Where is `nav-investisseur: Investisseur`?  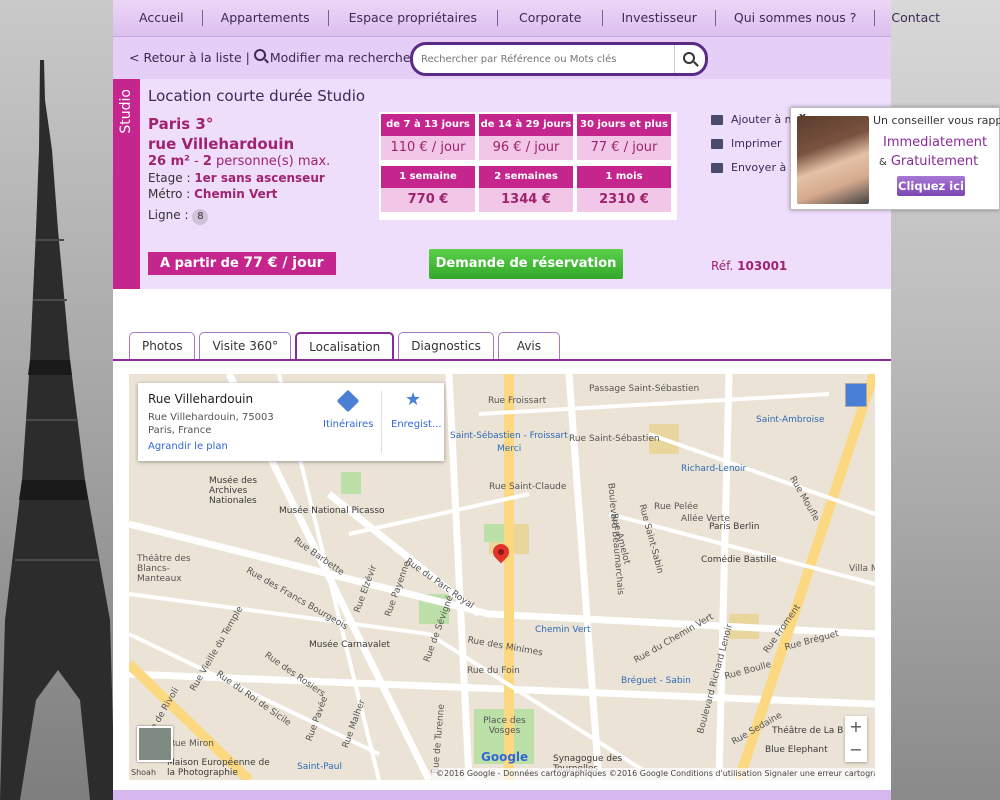 nav-investisseur: Investisseur is located at coordinates (658, 18).